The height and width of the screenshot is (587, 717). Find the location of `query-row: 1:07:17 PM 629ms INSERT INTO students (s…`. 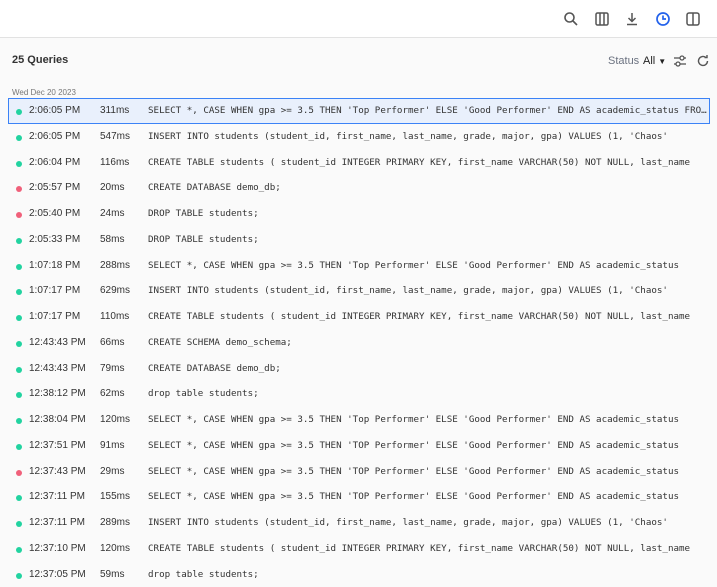

query-row: 1:07:17 PM 629ms INSERT INTO students (s… is located at coordinates (359, 291).